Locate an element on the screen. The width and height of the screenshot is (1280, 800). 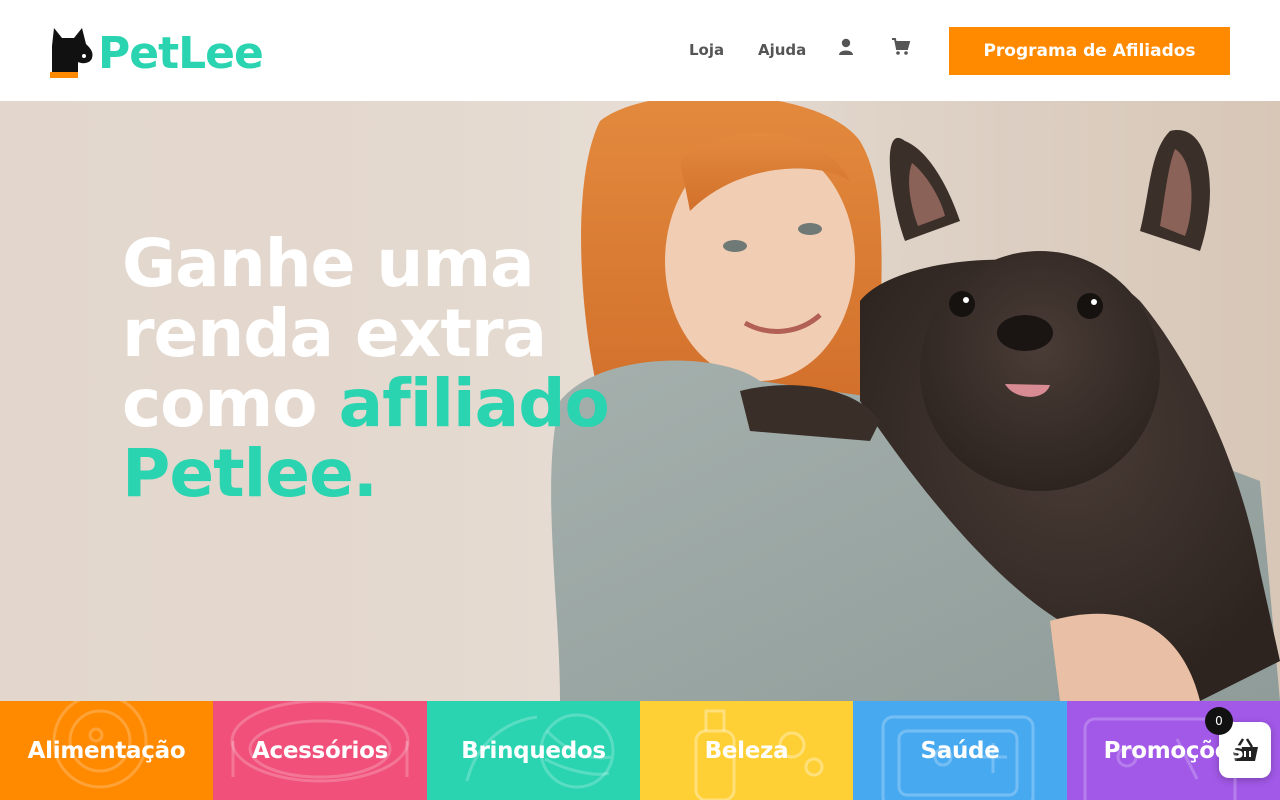
affiliate-program-button: Programa de Afiliados is located at coordinates (1089, 51).